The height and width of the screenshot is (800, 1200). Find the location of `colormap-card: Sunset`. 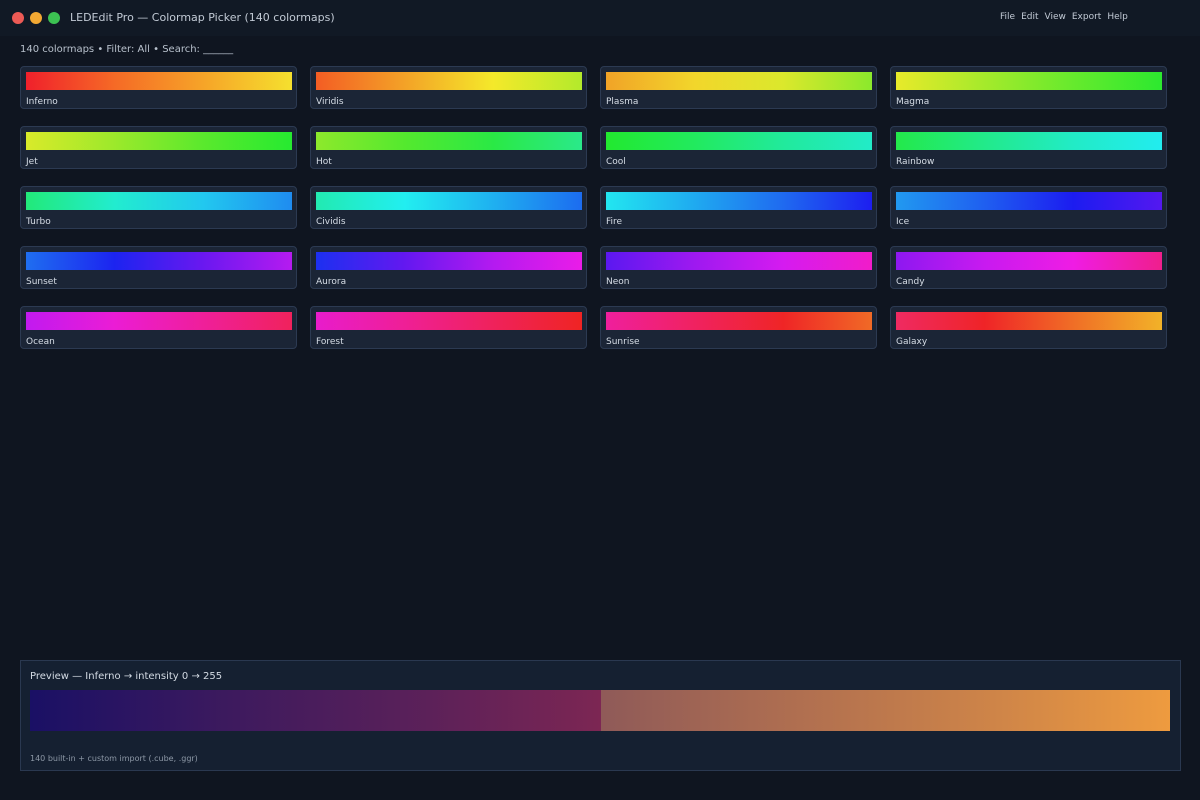

colormap-card: Sunset is located at coordinates (158, 267).